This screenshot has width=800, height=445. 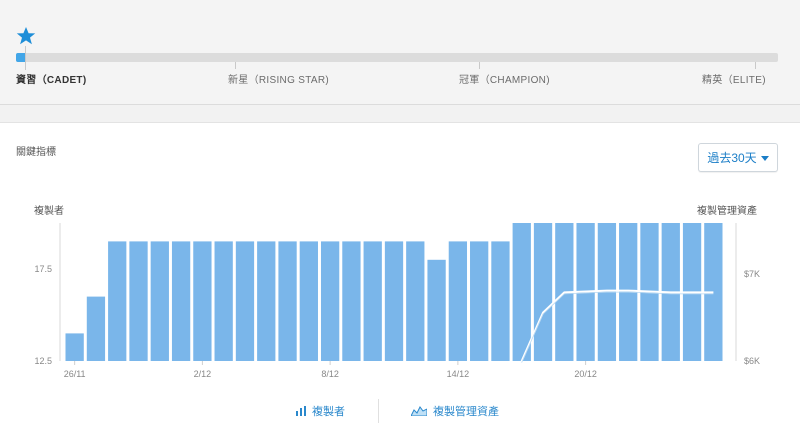 What do you see at coordinates (278, 80) in the screenshot?
I see `level-label-rising-star: 新星（RISING STAR)` at bounding box center [278, 80].